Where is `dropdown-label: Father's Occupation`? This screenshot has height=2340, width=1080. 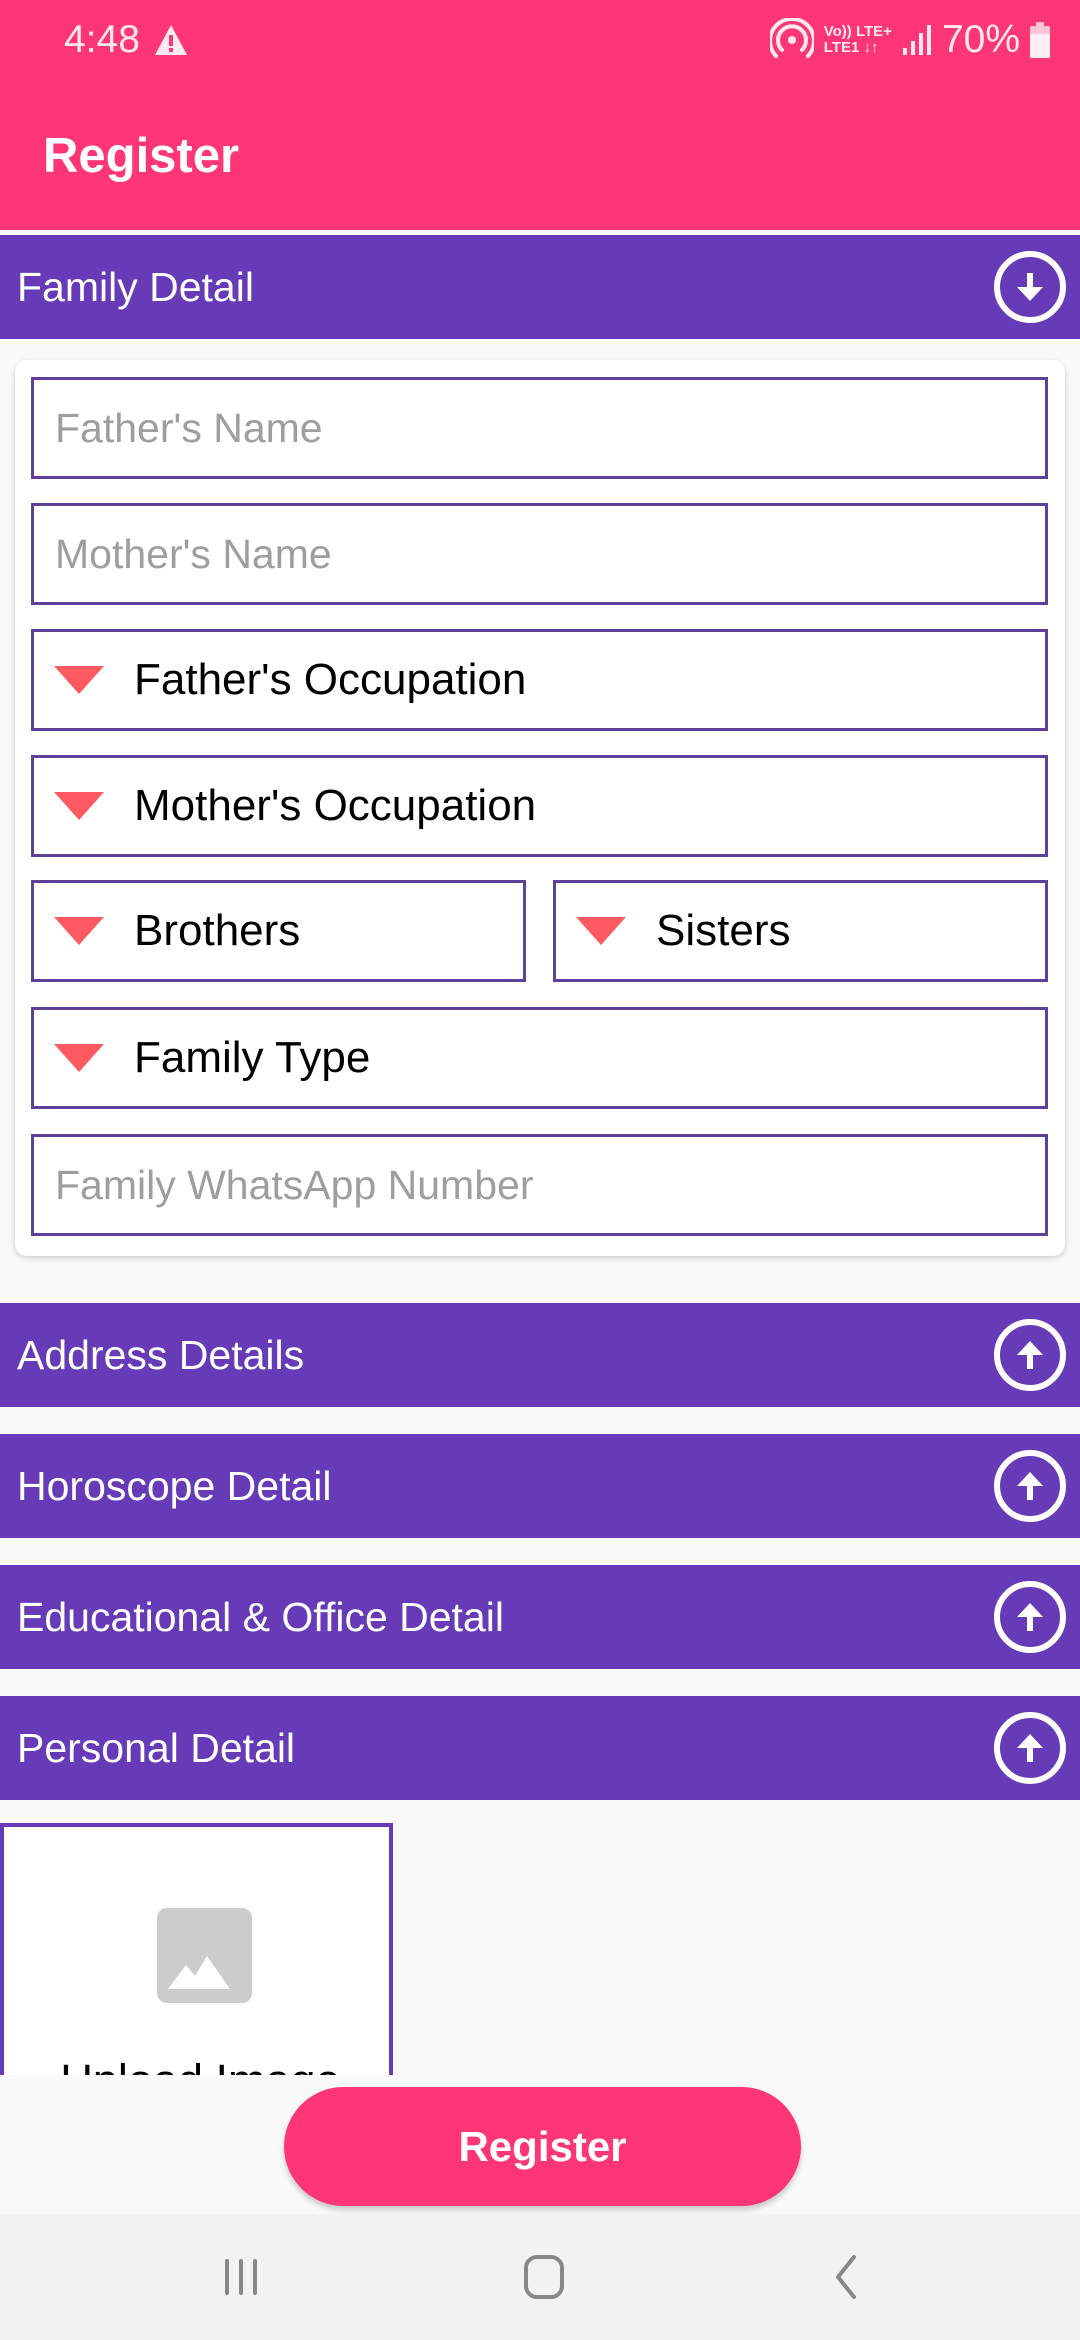
dropdown-label: Father's Occupation is located at coordinates (330, 679).